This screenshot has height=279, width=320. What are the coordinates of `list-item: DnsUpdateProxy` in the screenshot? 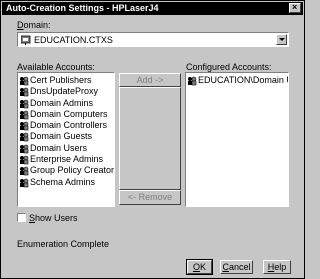 It's located at (66, 91).